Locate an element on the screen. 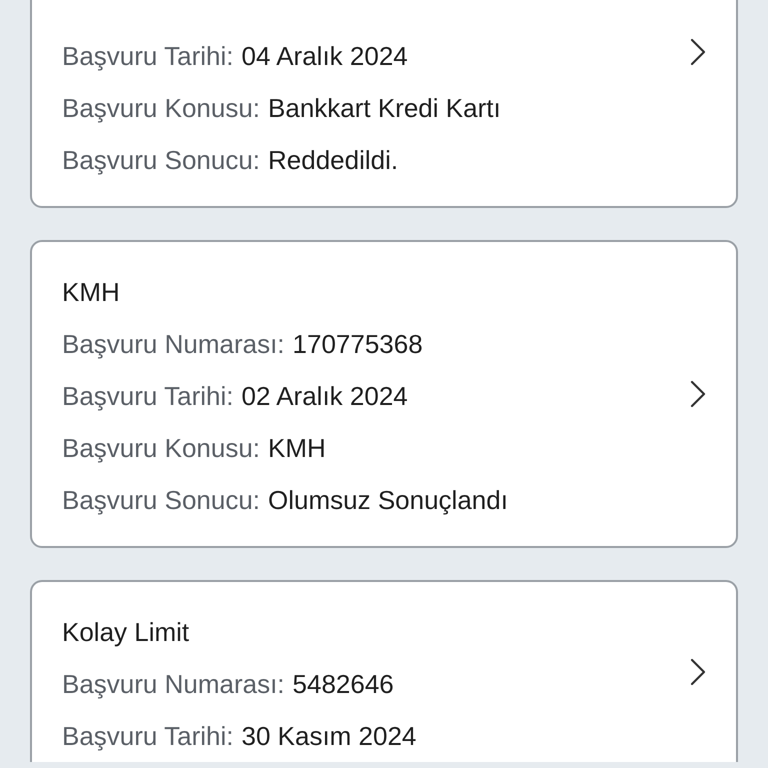 This screenshot has height=768, width=768. field-value: 5482646 is located at coordinates (343, 684).